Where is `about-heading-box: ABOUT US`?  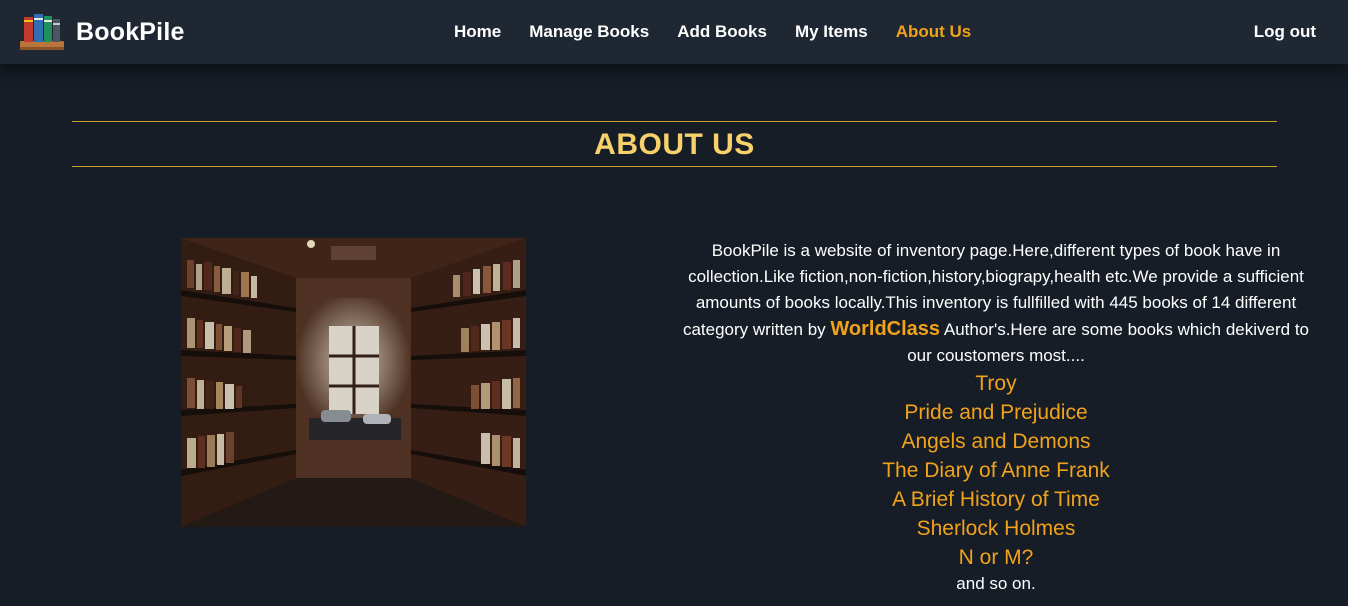
about-heading-box: ABOUT US is located at coordinates (674, 144).